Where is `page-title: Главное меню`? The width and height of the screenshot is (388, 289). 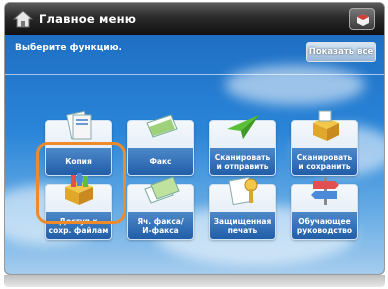
page-title: Главное меню is located at coordinates (88, 19).